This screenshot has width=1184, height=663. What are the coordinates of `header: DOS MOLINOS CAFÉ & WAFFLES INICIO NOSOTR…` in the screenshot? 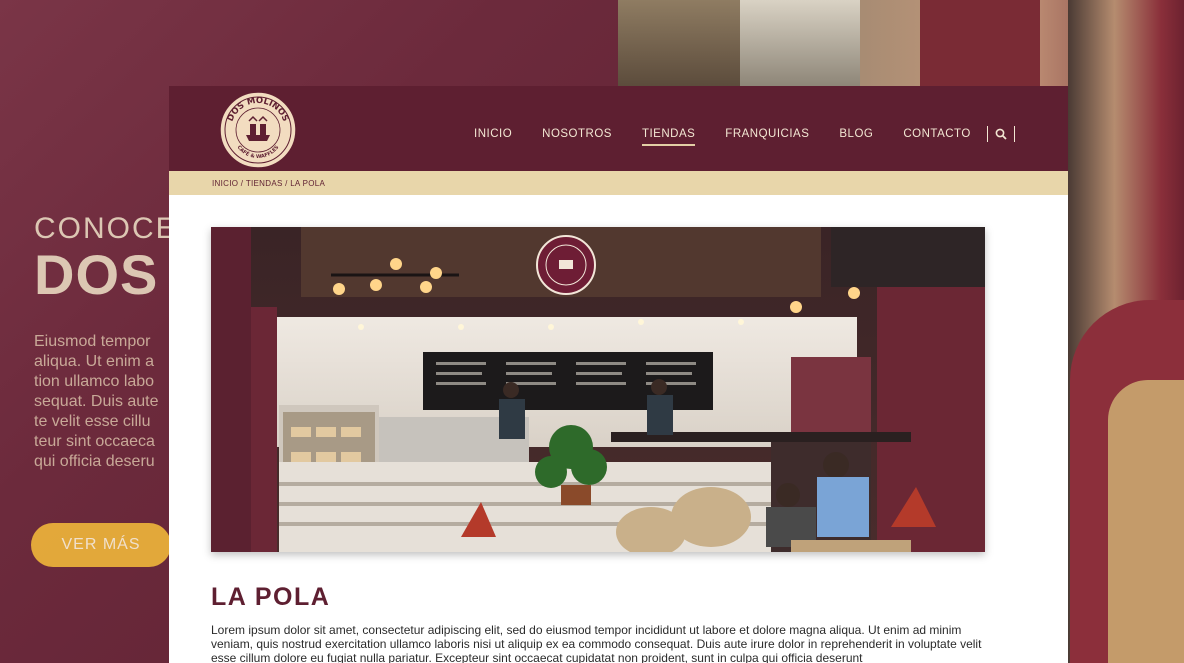 It's located at (618, 128).